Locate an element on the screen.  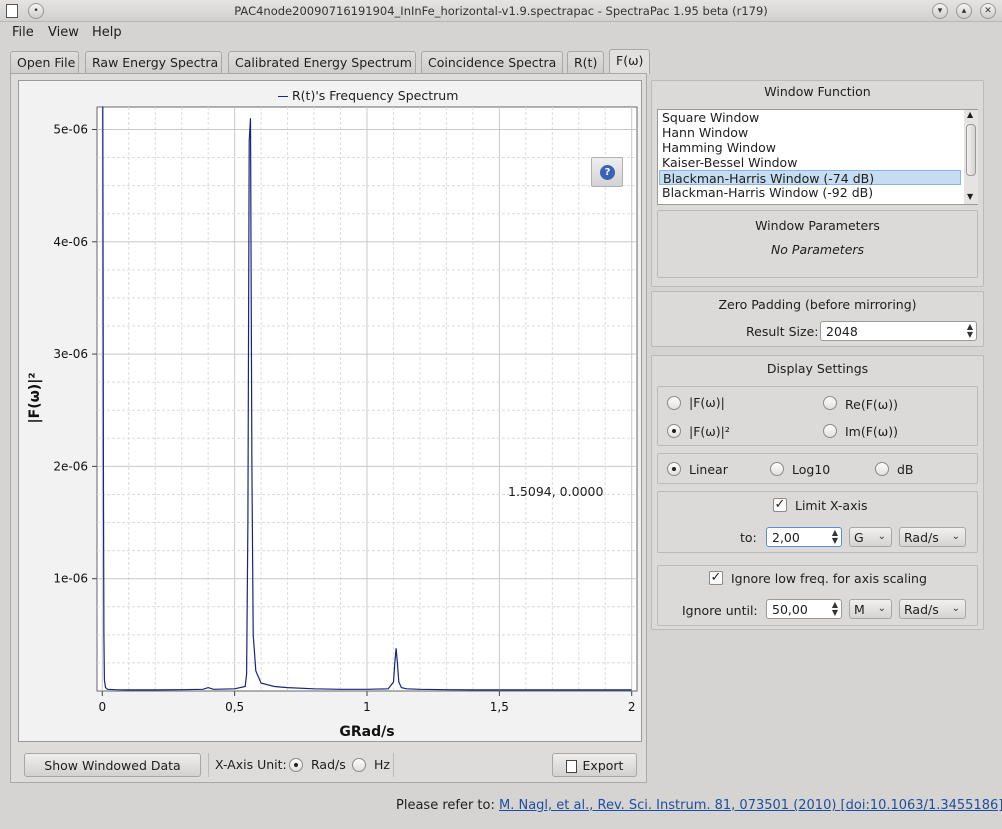
radio-rads-label: Rad/s is located at coordinates (328, 764).